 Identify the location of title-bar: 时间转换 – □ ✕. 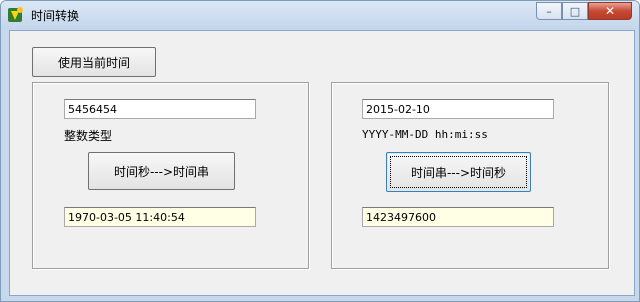
(320, 15).